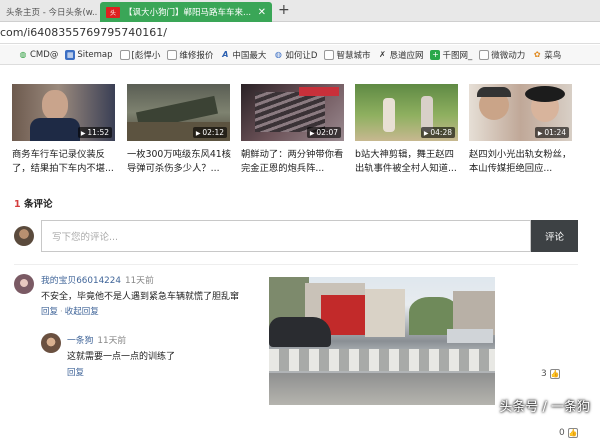 The image size is (600, 438). I want to click on like-count: 3 👍, so click(550, 374).